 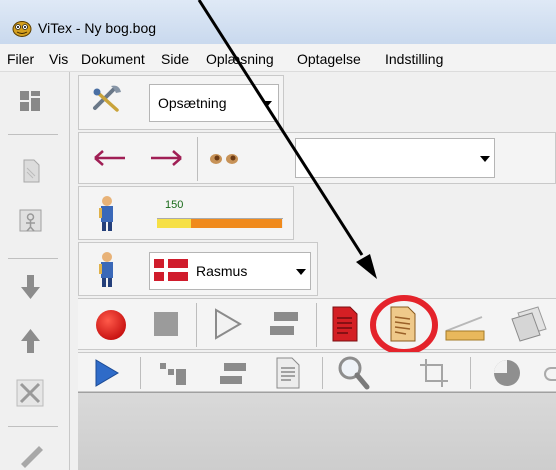 I want to click on layout-grid-icon, so click(x=31, y=102).